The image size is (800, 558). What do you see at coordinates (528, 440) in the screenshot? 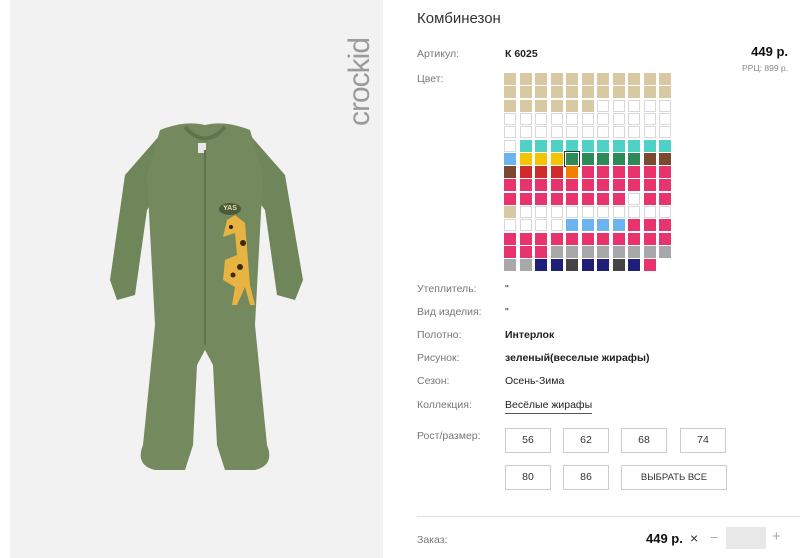
I see `size-button-56: 56` at bounding box center [528, 440].